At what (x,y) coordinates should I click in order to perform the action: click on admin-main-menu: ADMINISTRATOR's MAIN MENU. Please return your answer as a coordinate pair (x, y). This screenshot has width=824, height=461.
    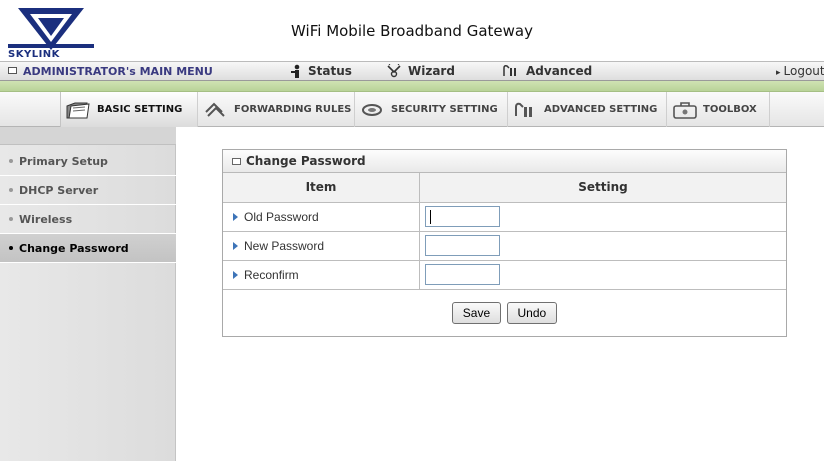
    Looking at the image, I should click on (110, 71).